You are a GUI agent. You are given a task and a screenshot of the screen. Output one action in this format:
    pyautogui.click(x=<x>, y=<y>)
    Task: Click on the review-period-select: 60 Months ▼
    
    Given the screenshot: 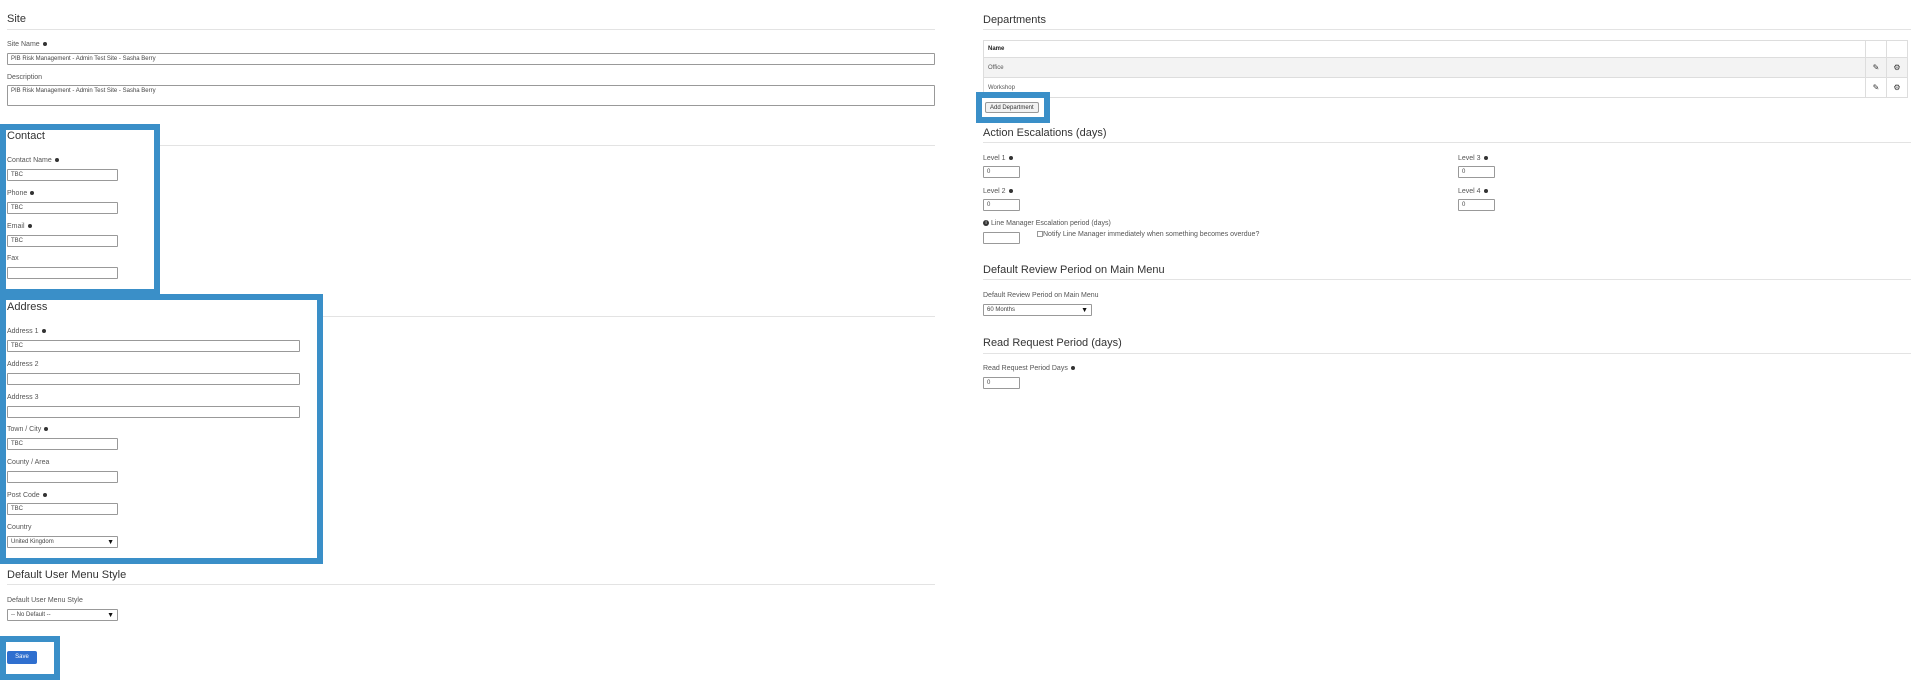 What is the action you would take?
    pyautogui.click(x=1037, y=310)
    